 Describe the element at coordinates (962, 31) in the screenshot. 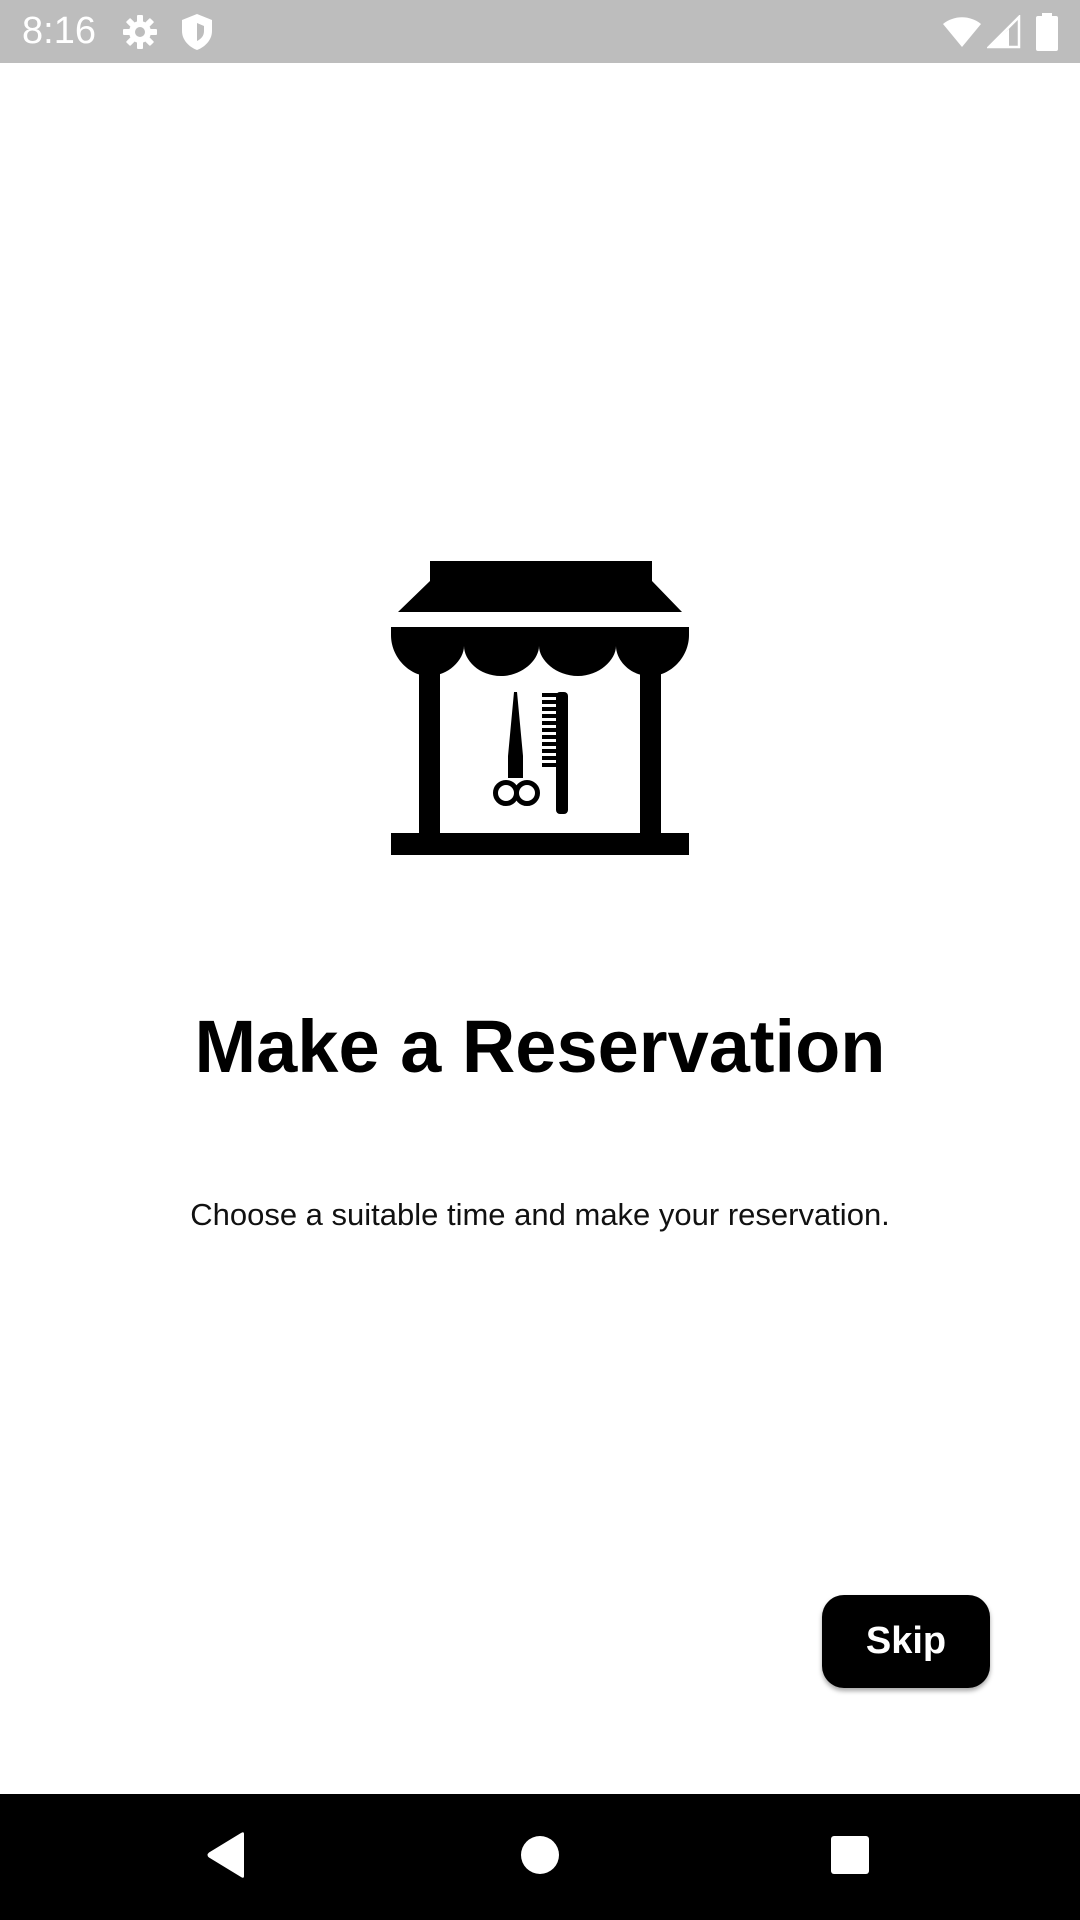

I see `wifi-icon` at that location.